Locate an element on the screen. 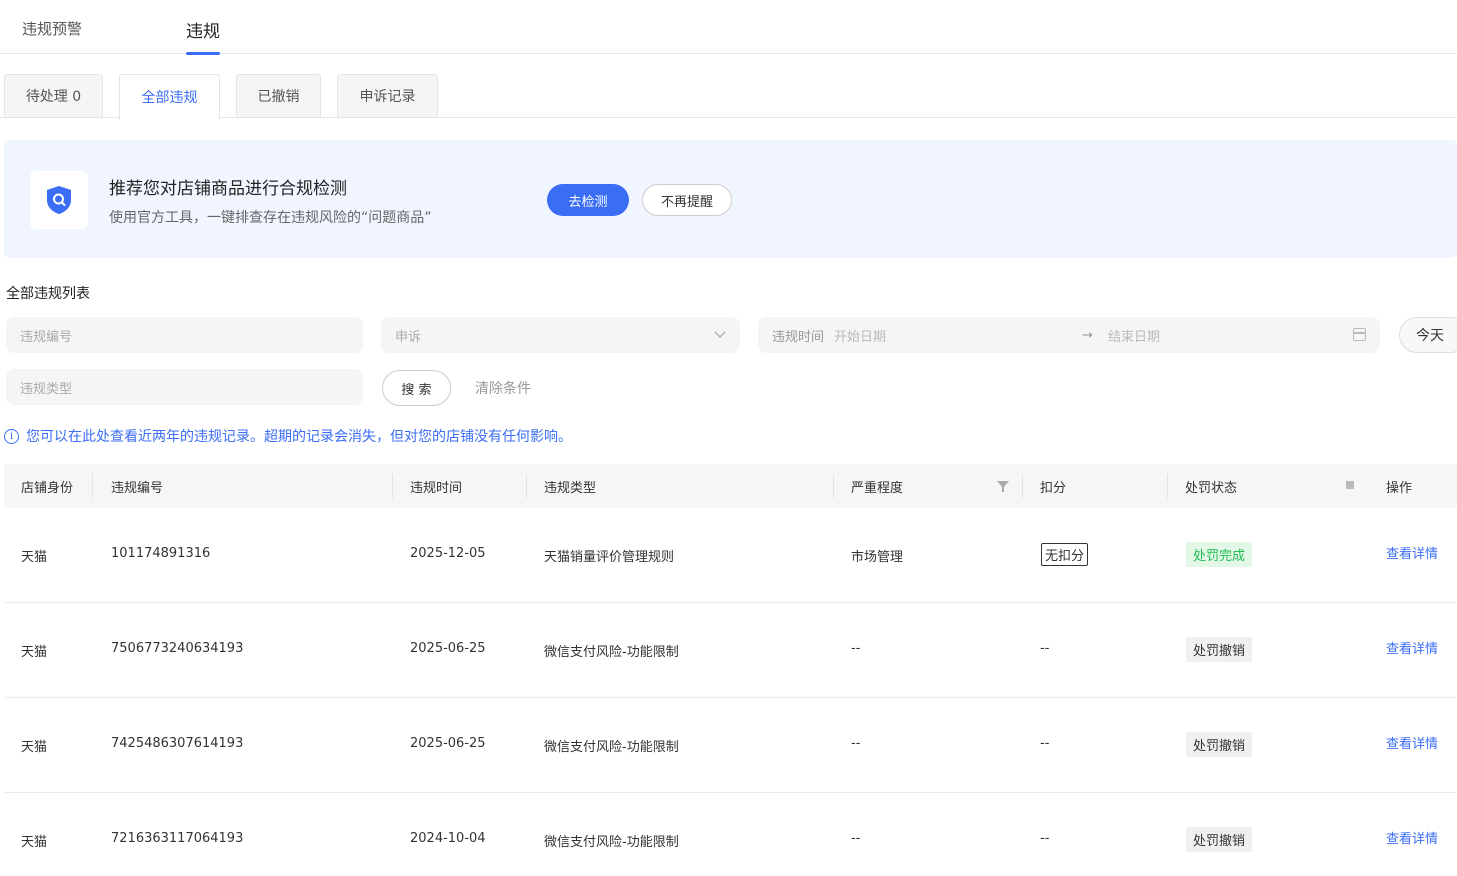 This screenshot has height=876, width=1457. tab-revoked: 已撤销 is located at coordinates (278, 96).